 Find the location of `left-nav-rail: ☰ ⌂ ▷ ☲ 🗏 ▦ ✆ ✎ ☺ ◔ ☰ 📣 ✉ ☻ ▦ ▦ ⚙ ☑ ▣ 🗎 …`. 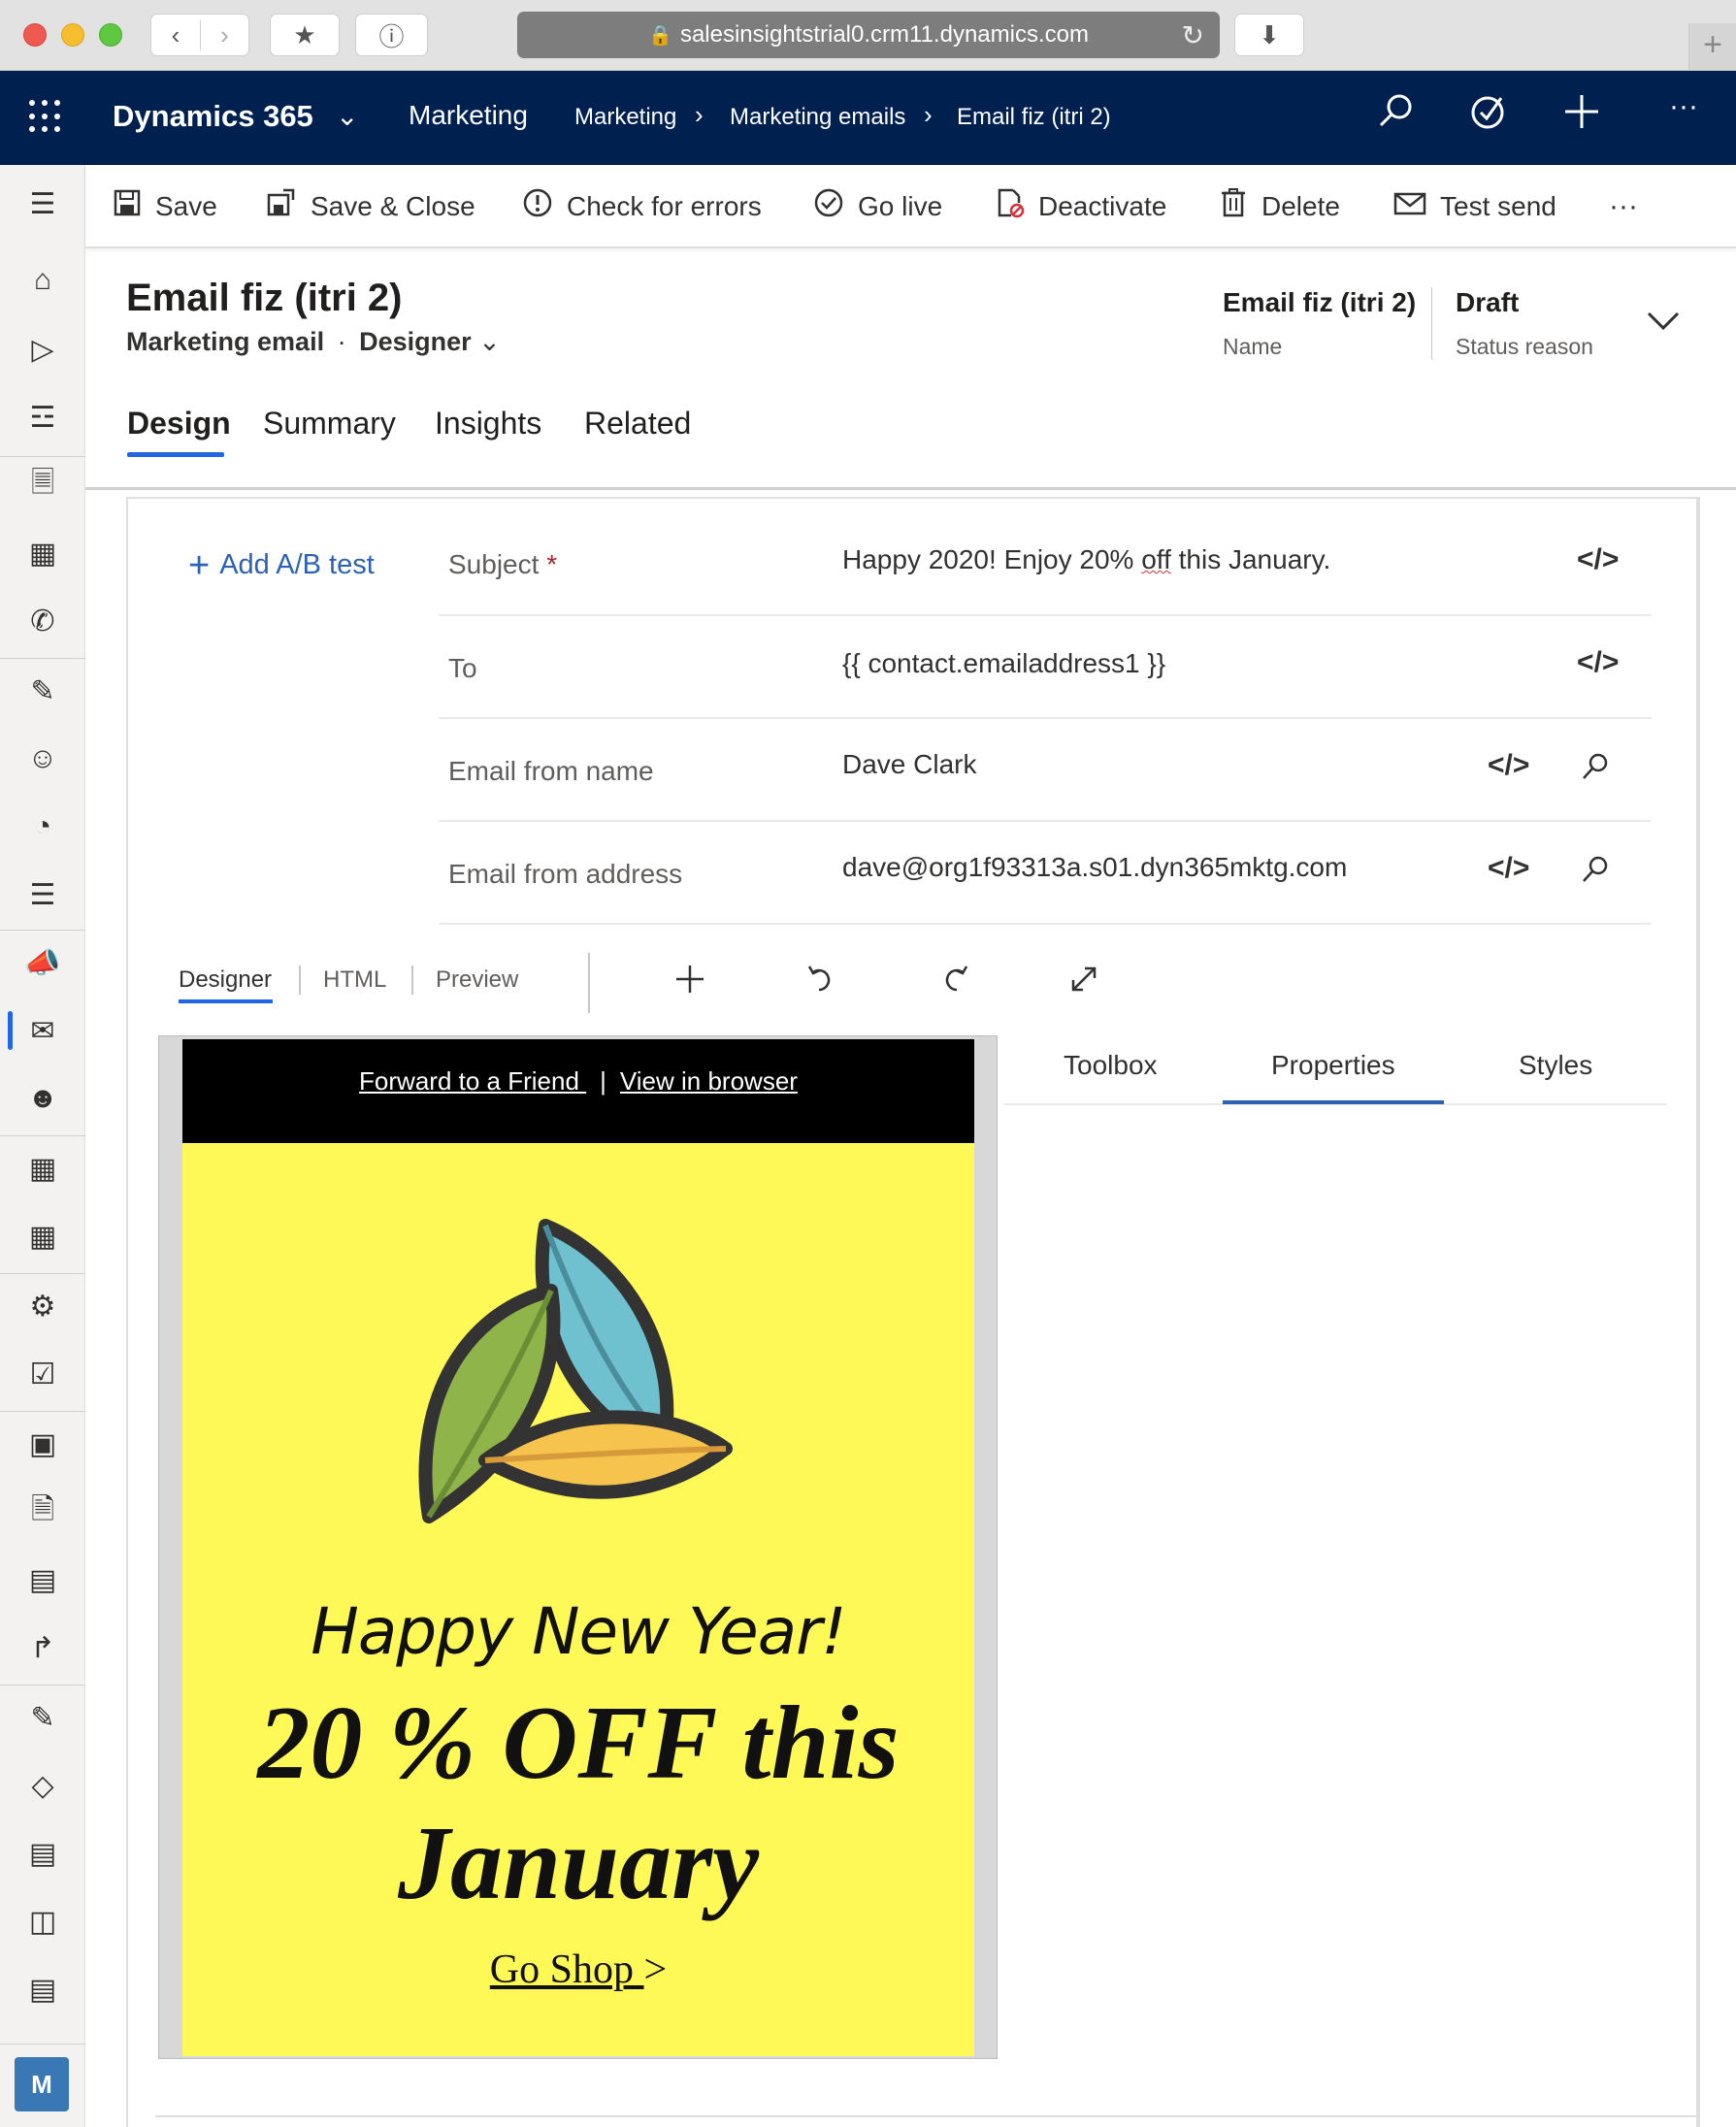

left-nav-rail: ☰ ⌂ ▷ ☲ 🗏 ▦ ✆ ✎ ☺ ◔ ☰ 📣 ✉ ☻ ▦ ▦ ⚙ ☑ ▣ 🗎 … is located at coordinates (42, 1146).